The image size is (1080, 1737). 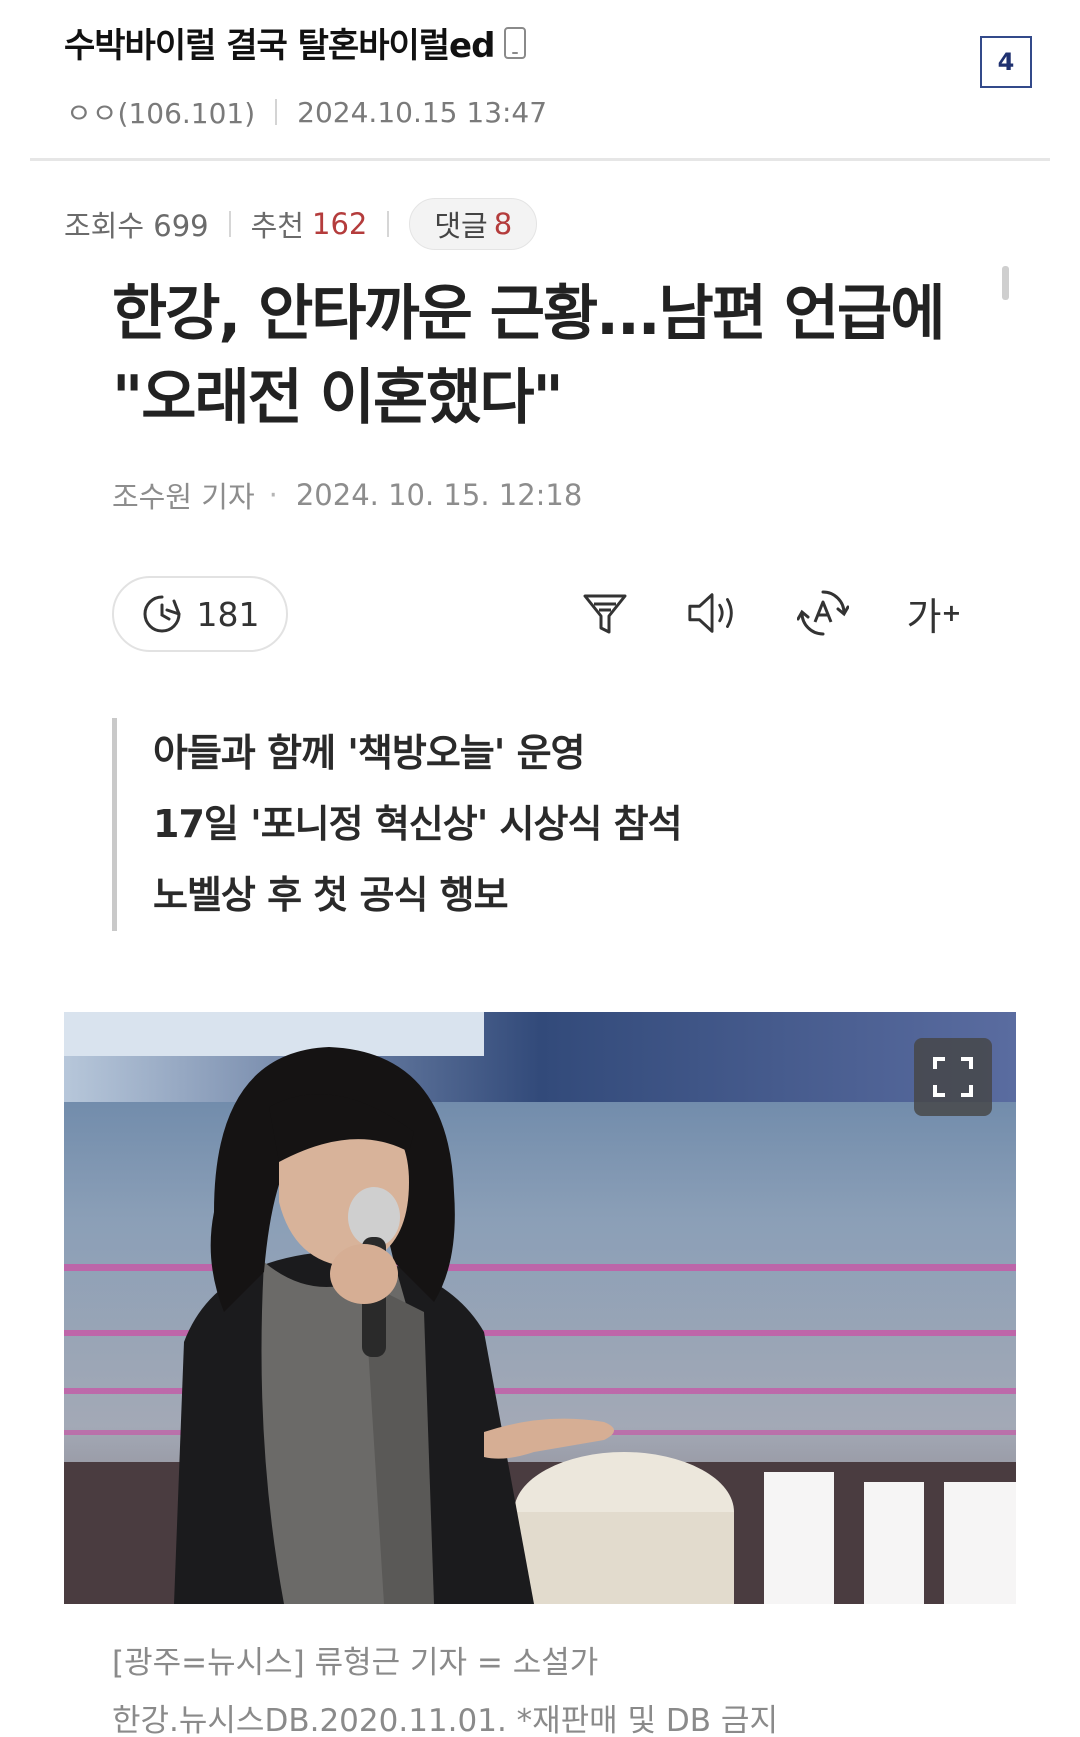 What do you see at coordinates (355, 1663) in the screenshot?
I see `caption-line: [광주=뉴시스] 류형근 기자 = 소설가` at bounding box center [355, 1663].